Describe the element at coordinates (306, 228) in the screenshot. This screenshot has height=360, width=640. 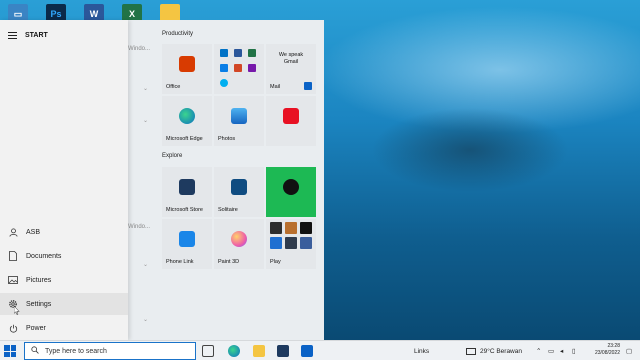
I see `tiktok-icon` at that location.